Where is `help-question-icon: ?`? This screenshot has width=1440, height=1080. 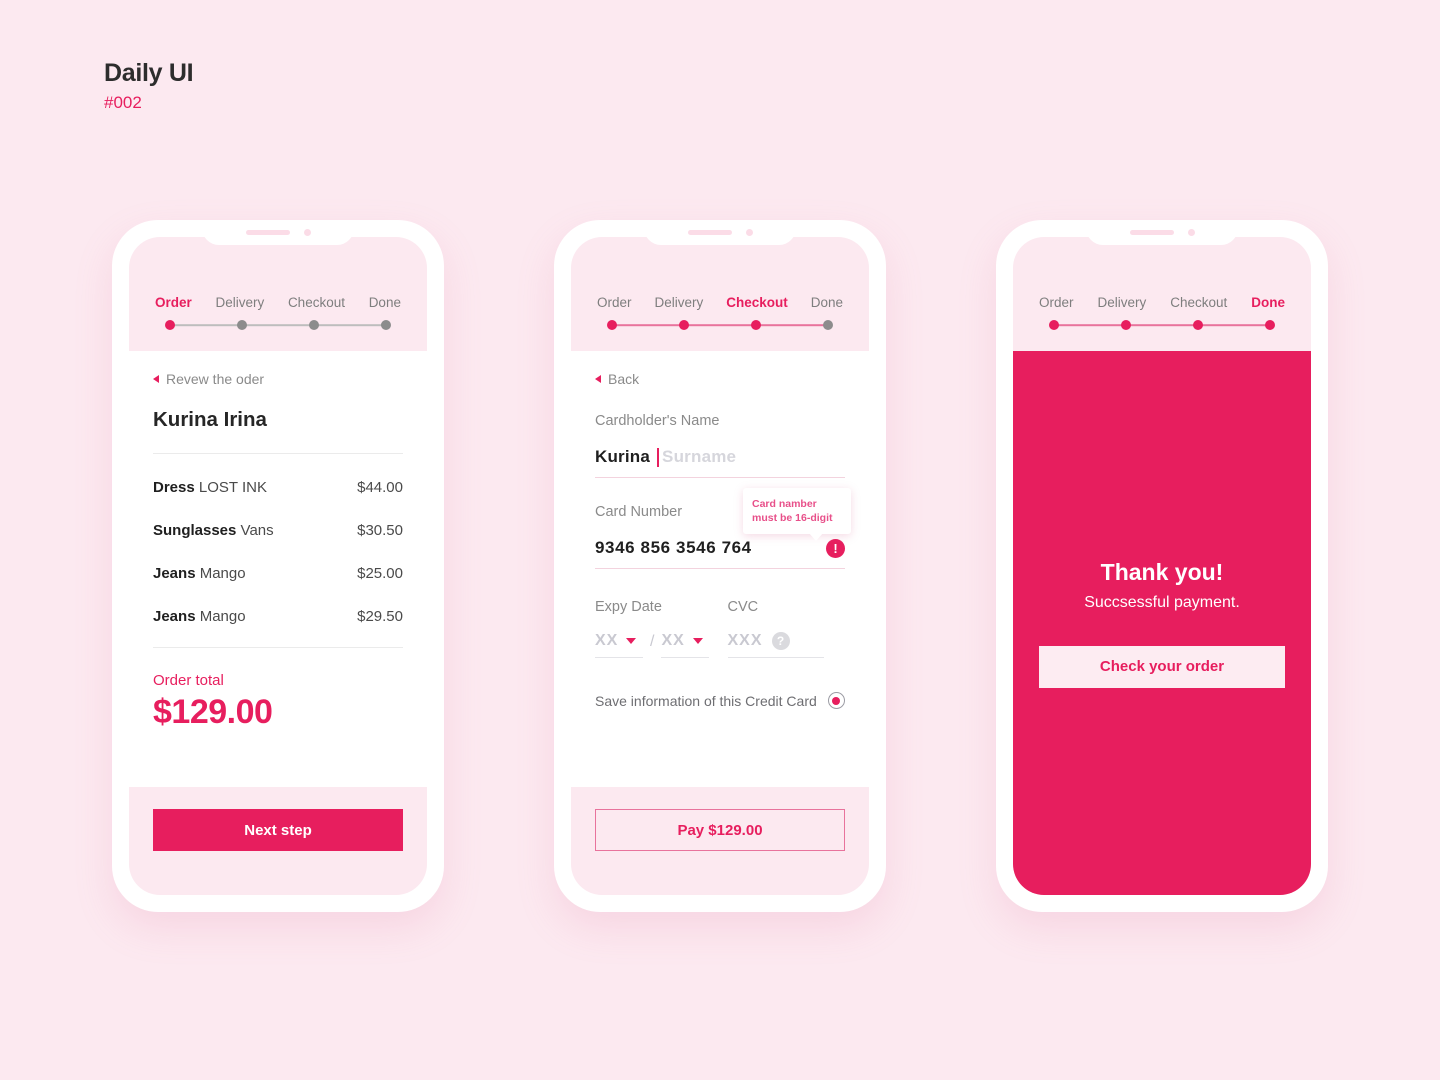
help-question-icon: ? is located at coordinates (780, 641).